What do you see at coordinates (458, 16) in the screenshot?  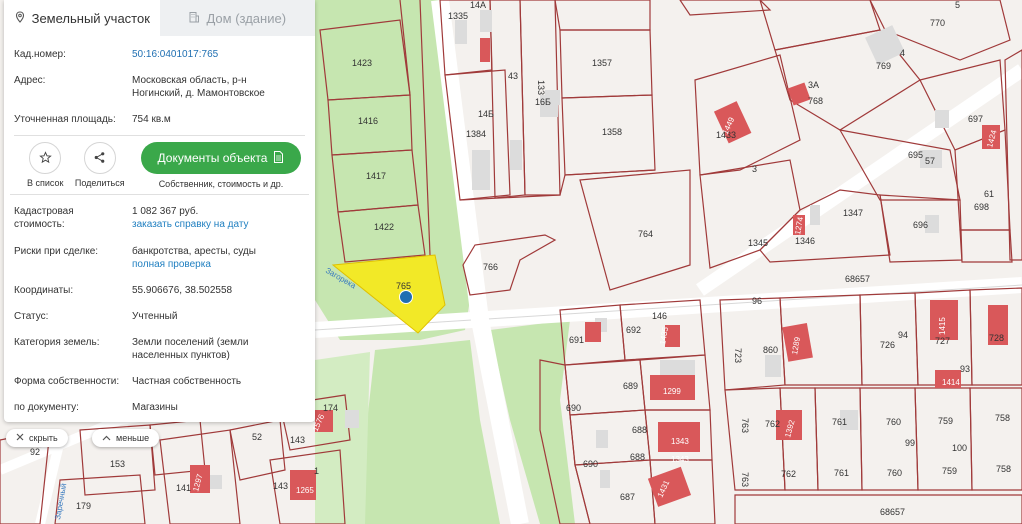 I see `svg-text: 1335` at bounding box center [458, 16].